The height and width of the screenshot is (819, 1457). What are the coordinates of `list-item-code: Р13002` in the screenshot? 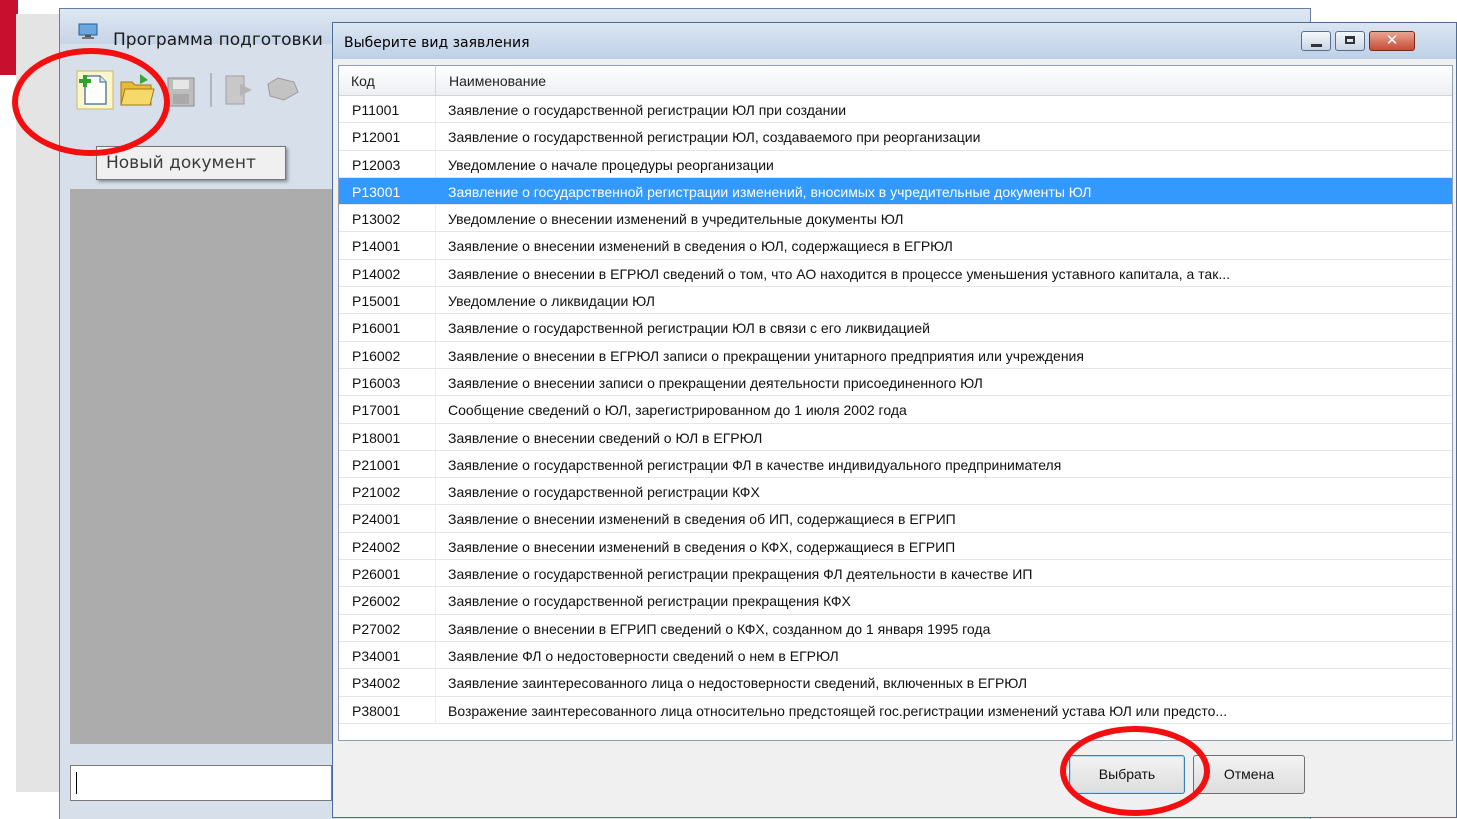 It's located at (376, 219).